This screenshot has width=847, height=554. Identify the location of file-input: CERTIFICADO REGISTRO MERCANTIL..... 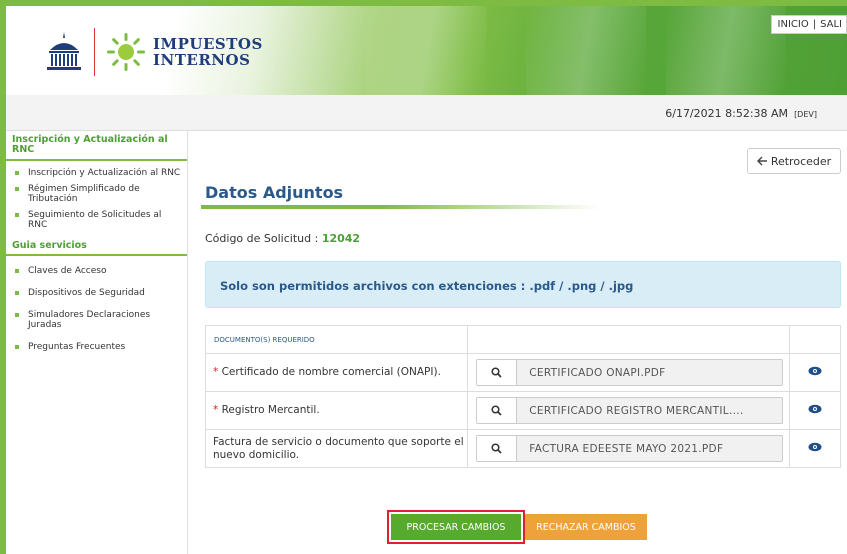
(630, 410).